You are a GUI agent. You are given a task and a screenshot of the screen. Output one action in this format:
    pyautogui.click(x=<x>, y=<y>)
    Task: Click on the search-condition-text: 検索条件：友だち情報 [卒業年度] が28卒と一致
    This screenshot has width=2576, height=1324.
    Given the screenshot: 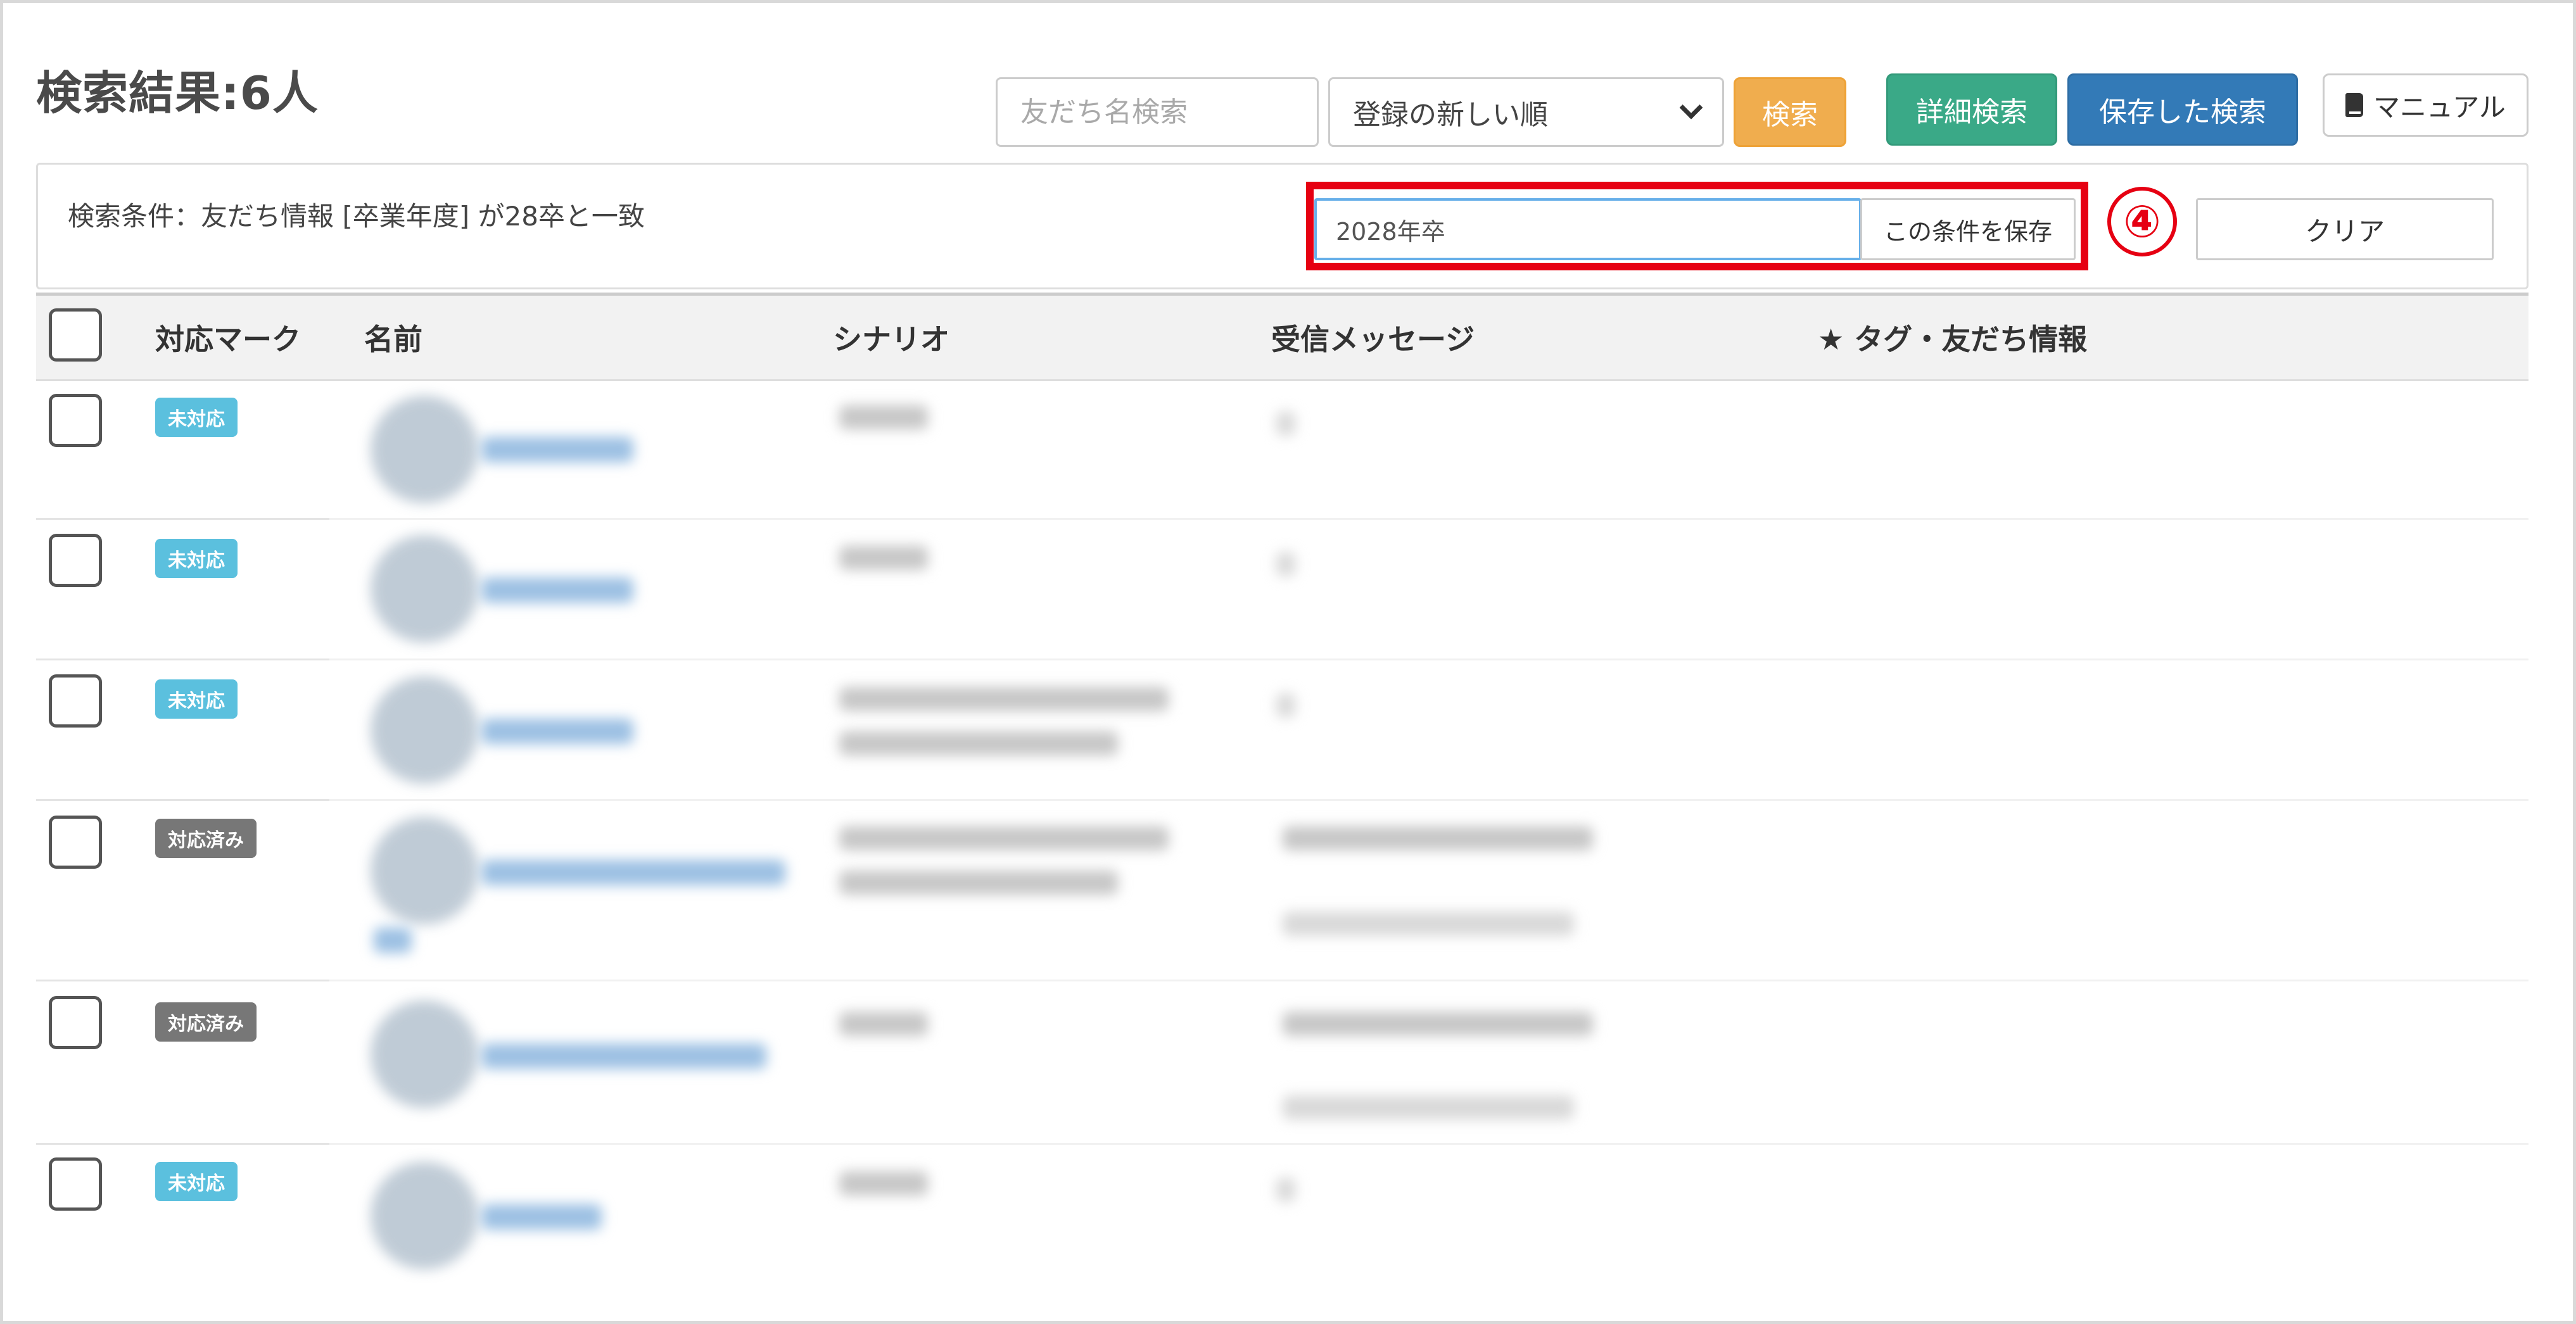 What is the action you would take?
    pyautogui.click(x=356, y=216)
    